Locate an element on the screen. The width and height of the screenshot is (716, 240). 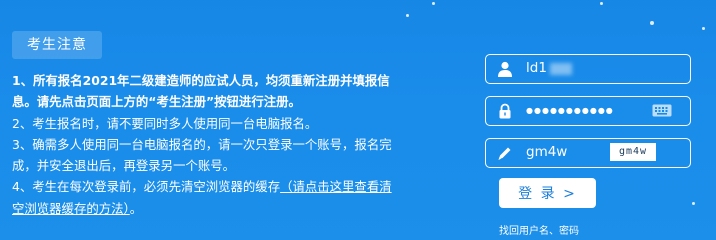
notice-title: 考生注意 is located at coordinates (57, 45).